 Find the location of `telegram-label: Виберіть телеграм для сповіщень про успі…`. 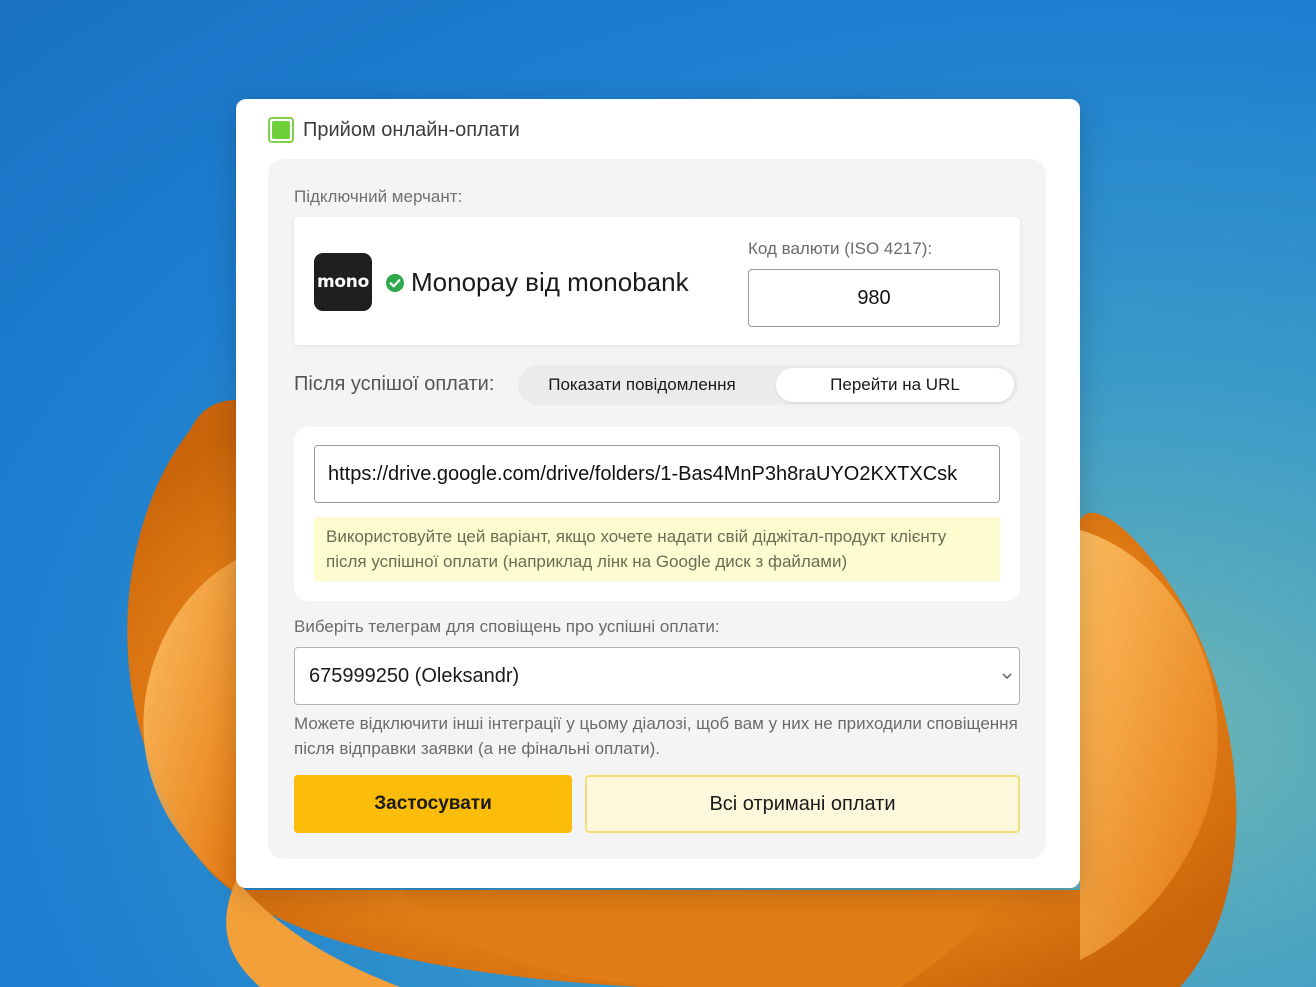

telegram-label: Виберіть телеграм для сповіщень про успі… is located at coordinates (507, 626).